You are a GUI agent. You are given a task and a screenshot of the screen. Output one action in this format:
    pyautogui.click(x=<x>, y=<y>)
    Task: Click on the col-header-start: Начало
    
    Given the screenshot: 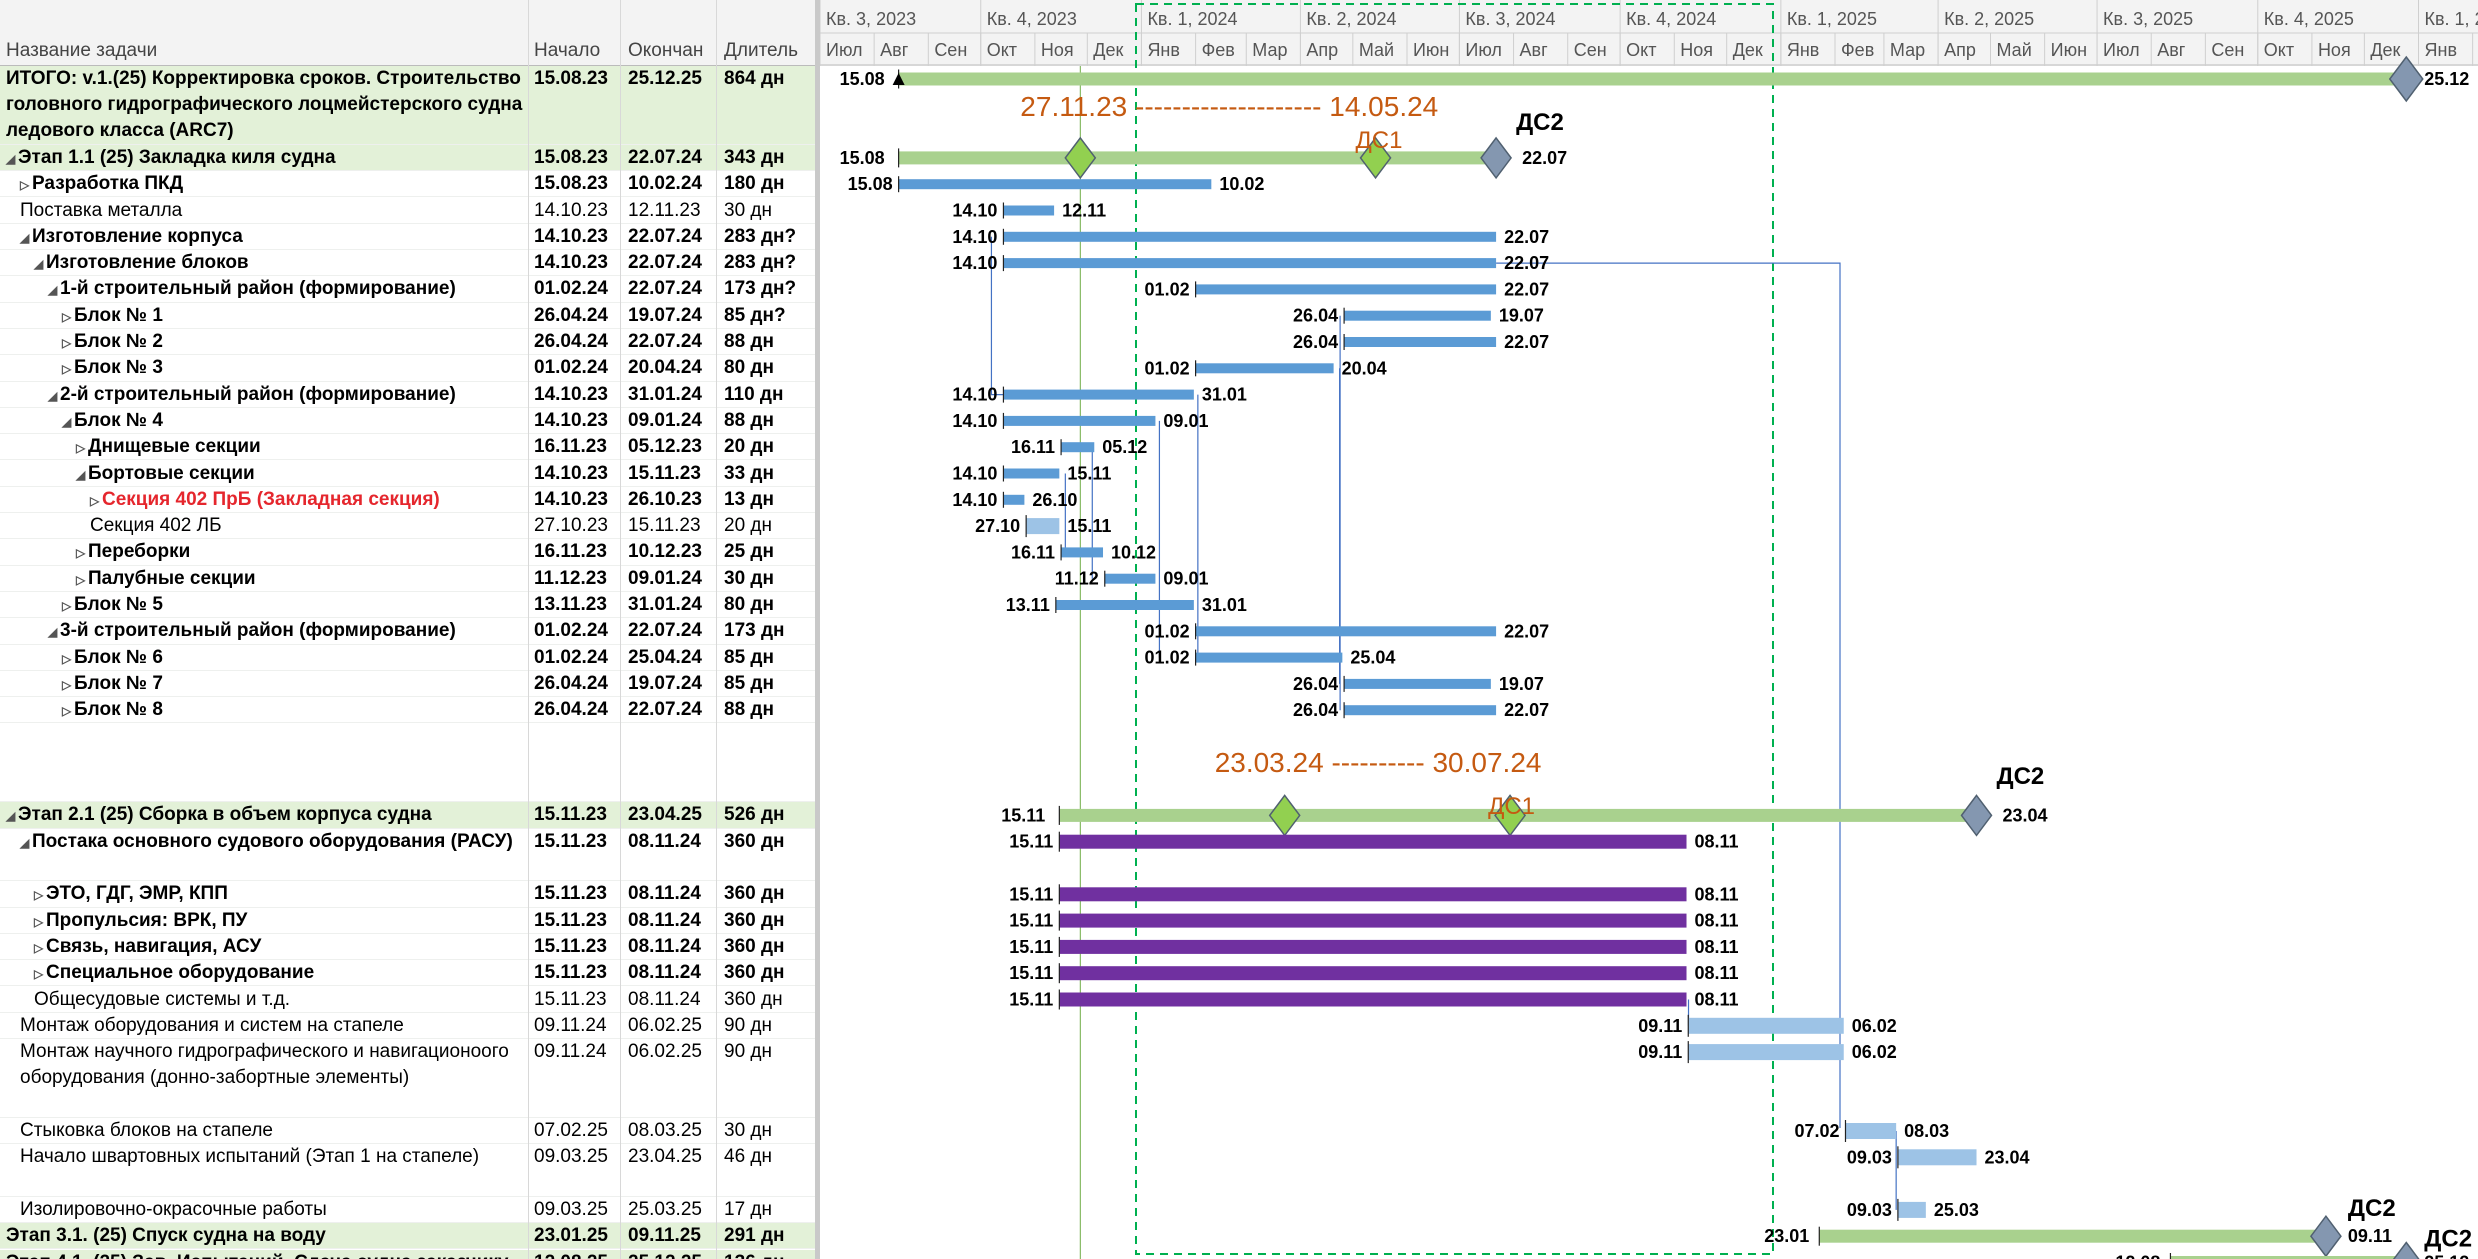 What is the action you would take?
    pyautogui.click(x=574, y=50)
    